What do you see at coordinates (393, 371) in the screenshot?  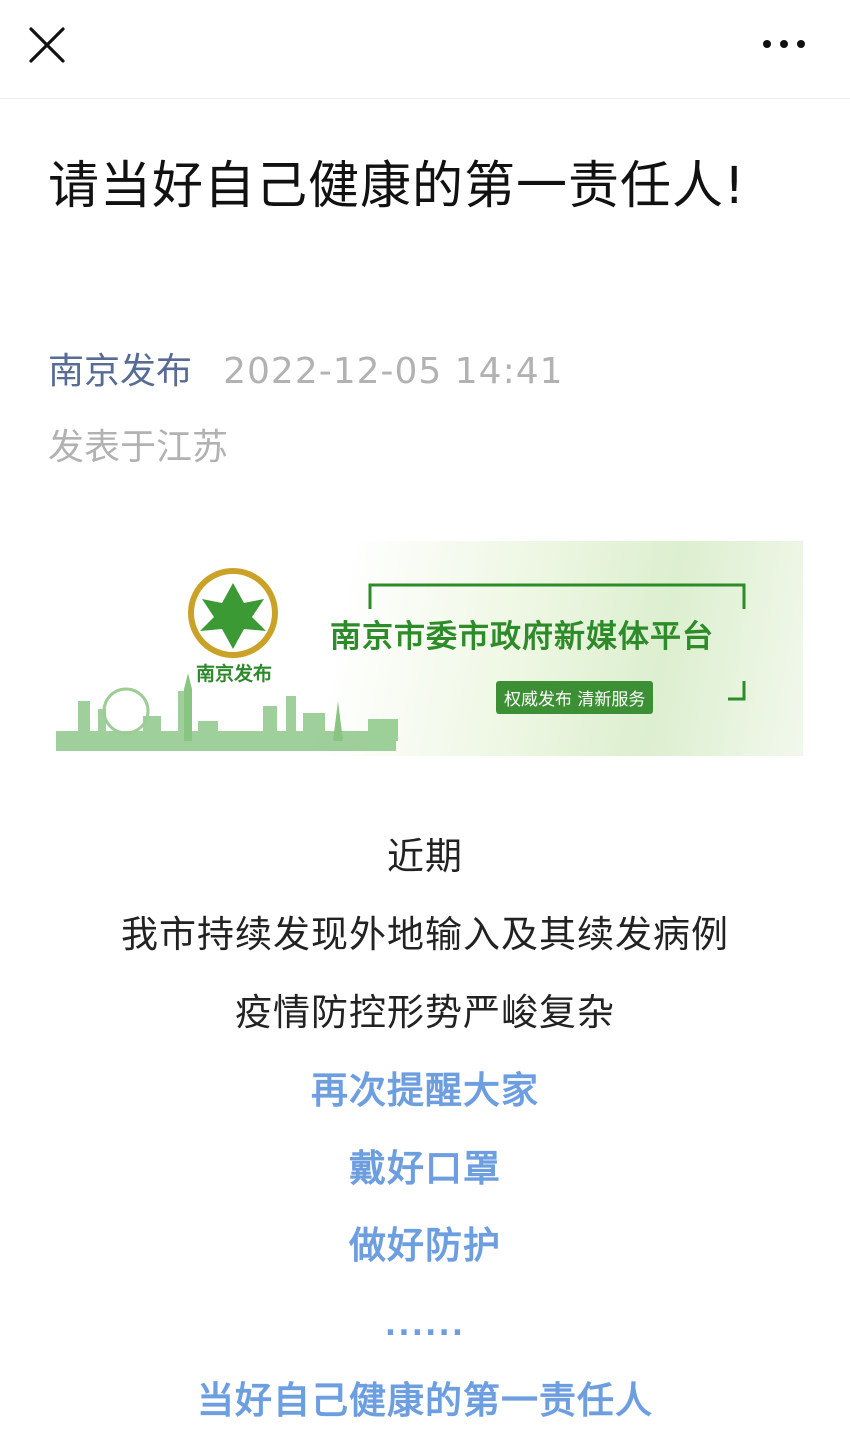 I see `publish-time: 2022-12-05 14:41` at bounding box center [393, 371].